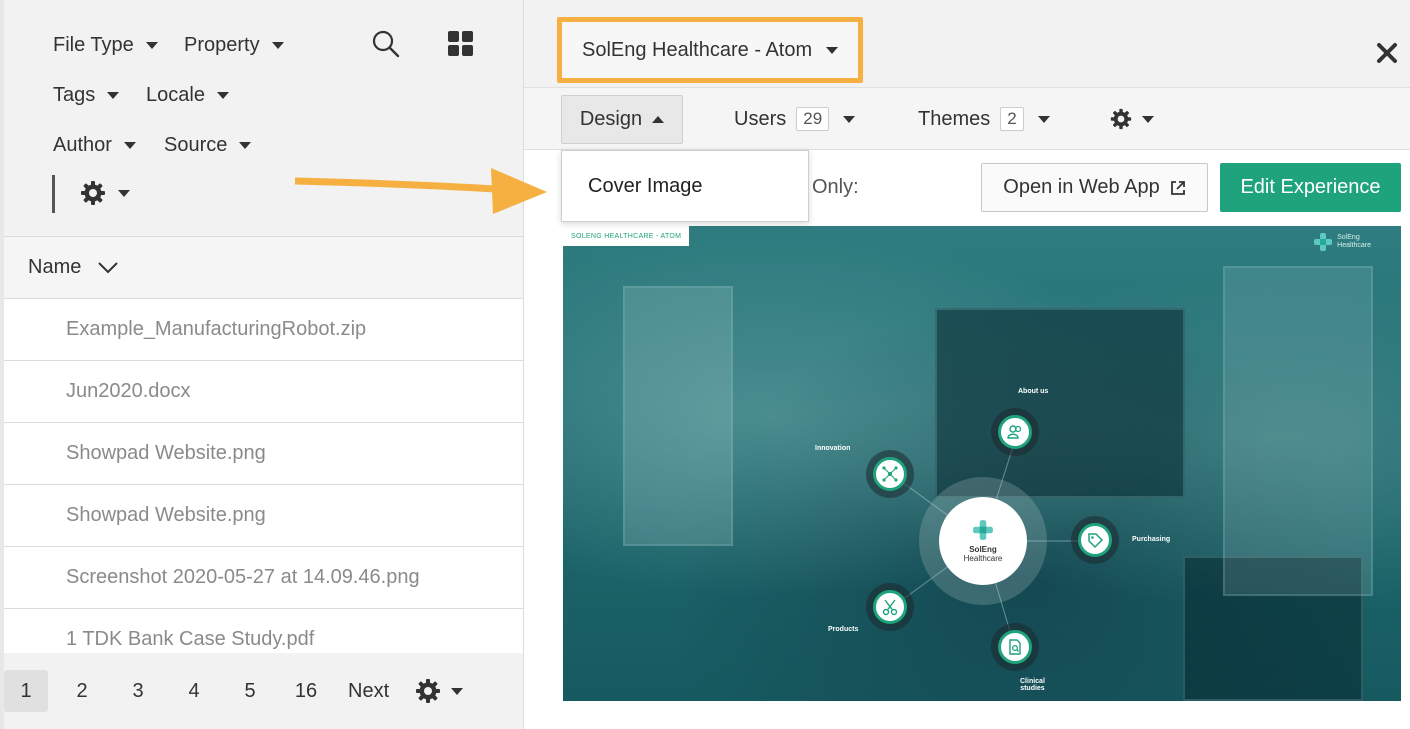 The width and height of the screenshot is (1410, 729). Describe the element at coordinates (833, 448) in the screenshot. I see `node-label-innovation: Innovation` at that location.